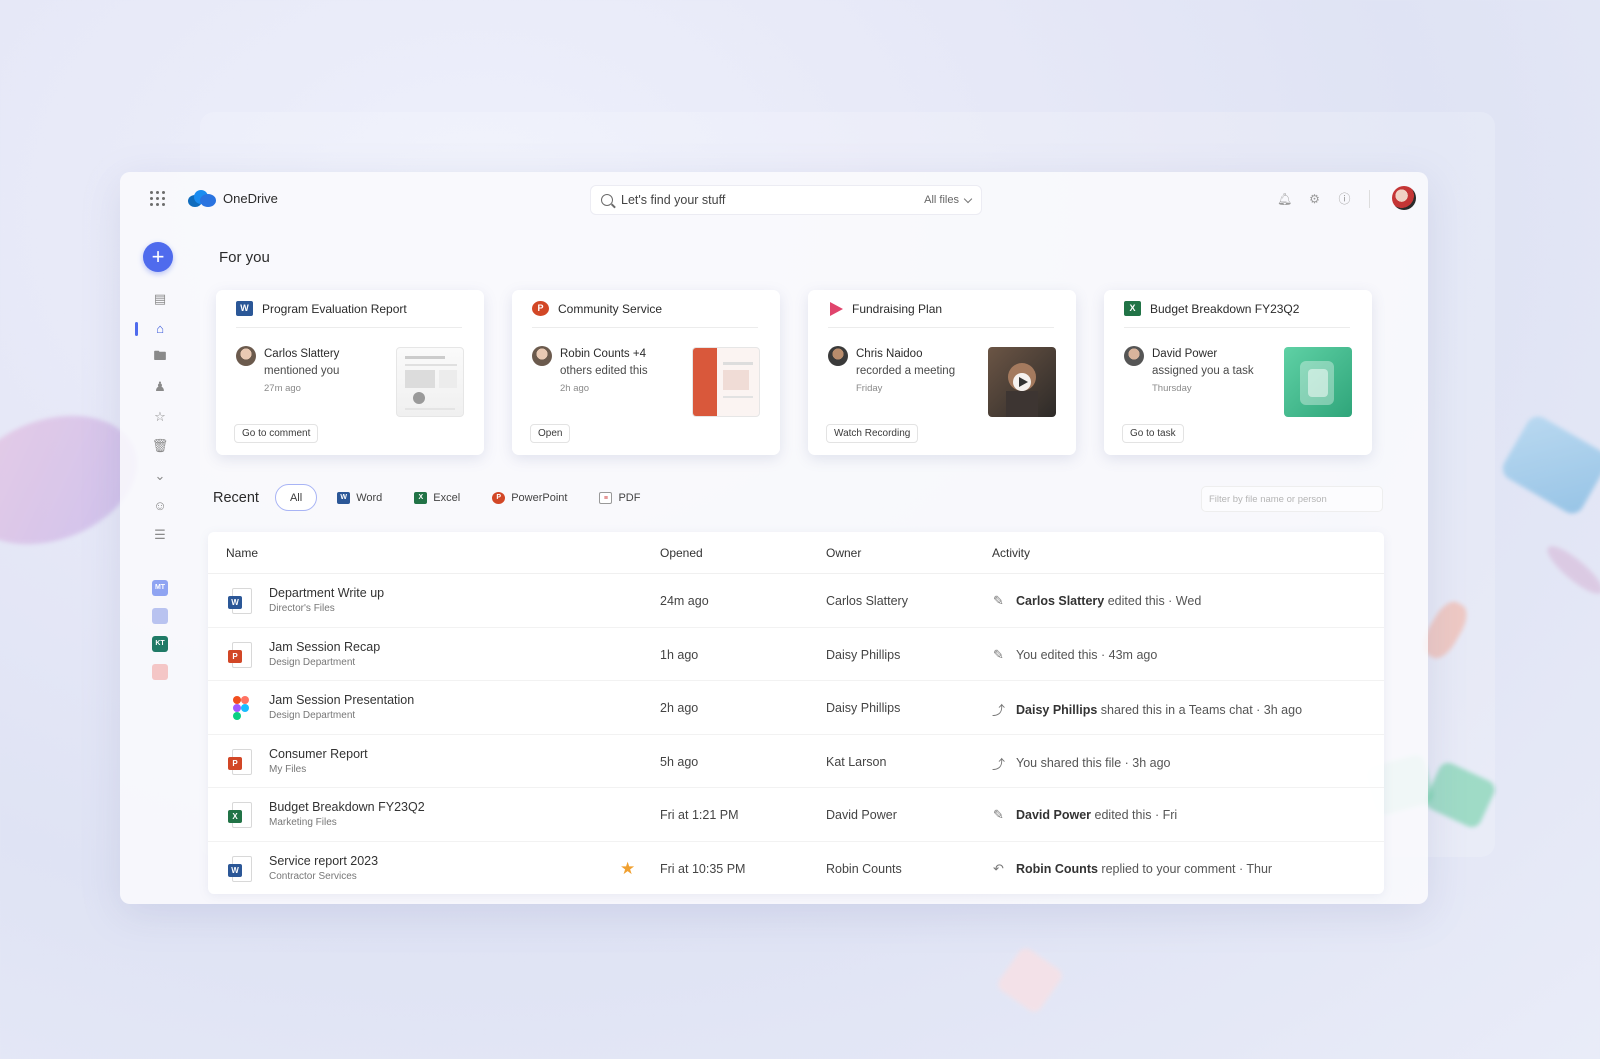  I want to click on activity-person: David Power, so click(1054, 815).